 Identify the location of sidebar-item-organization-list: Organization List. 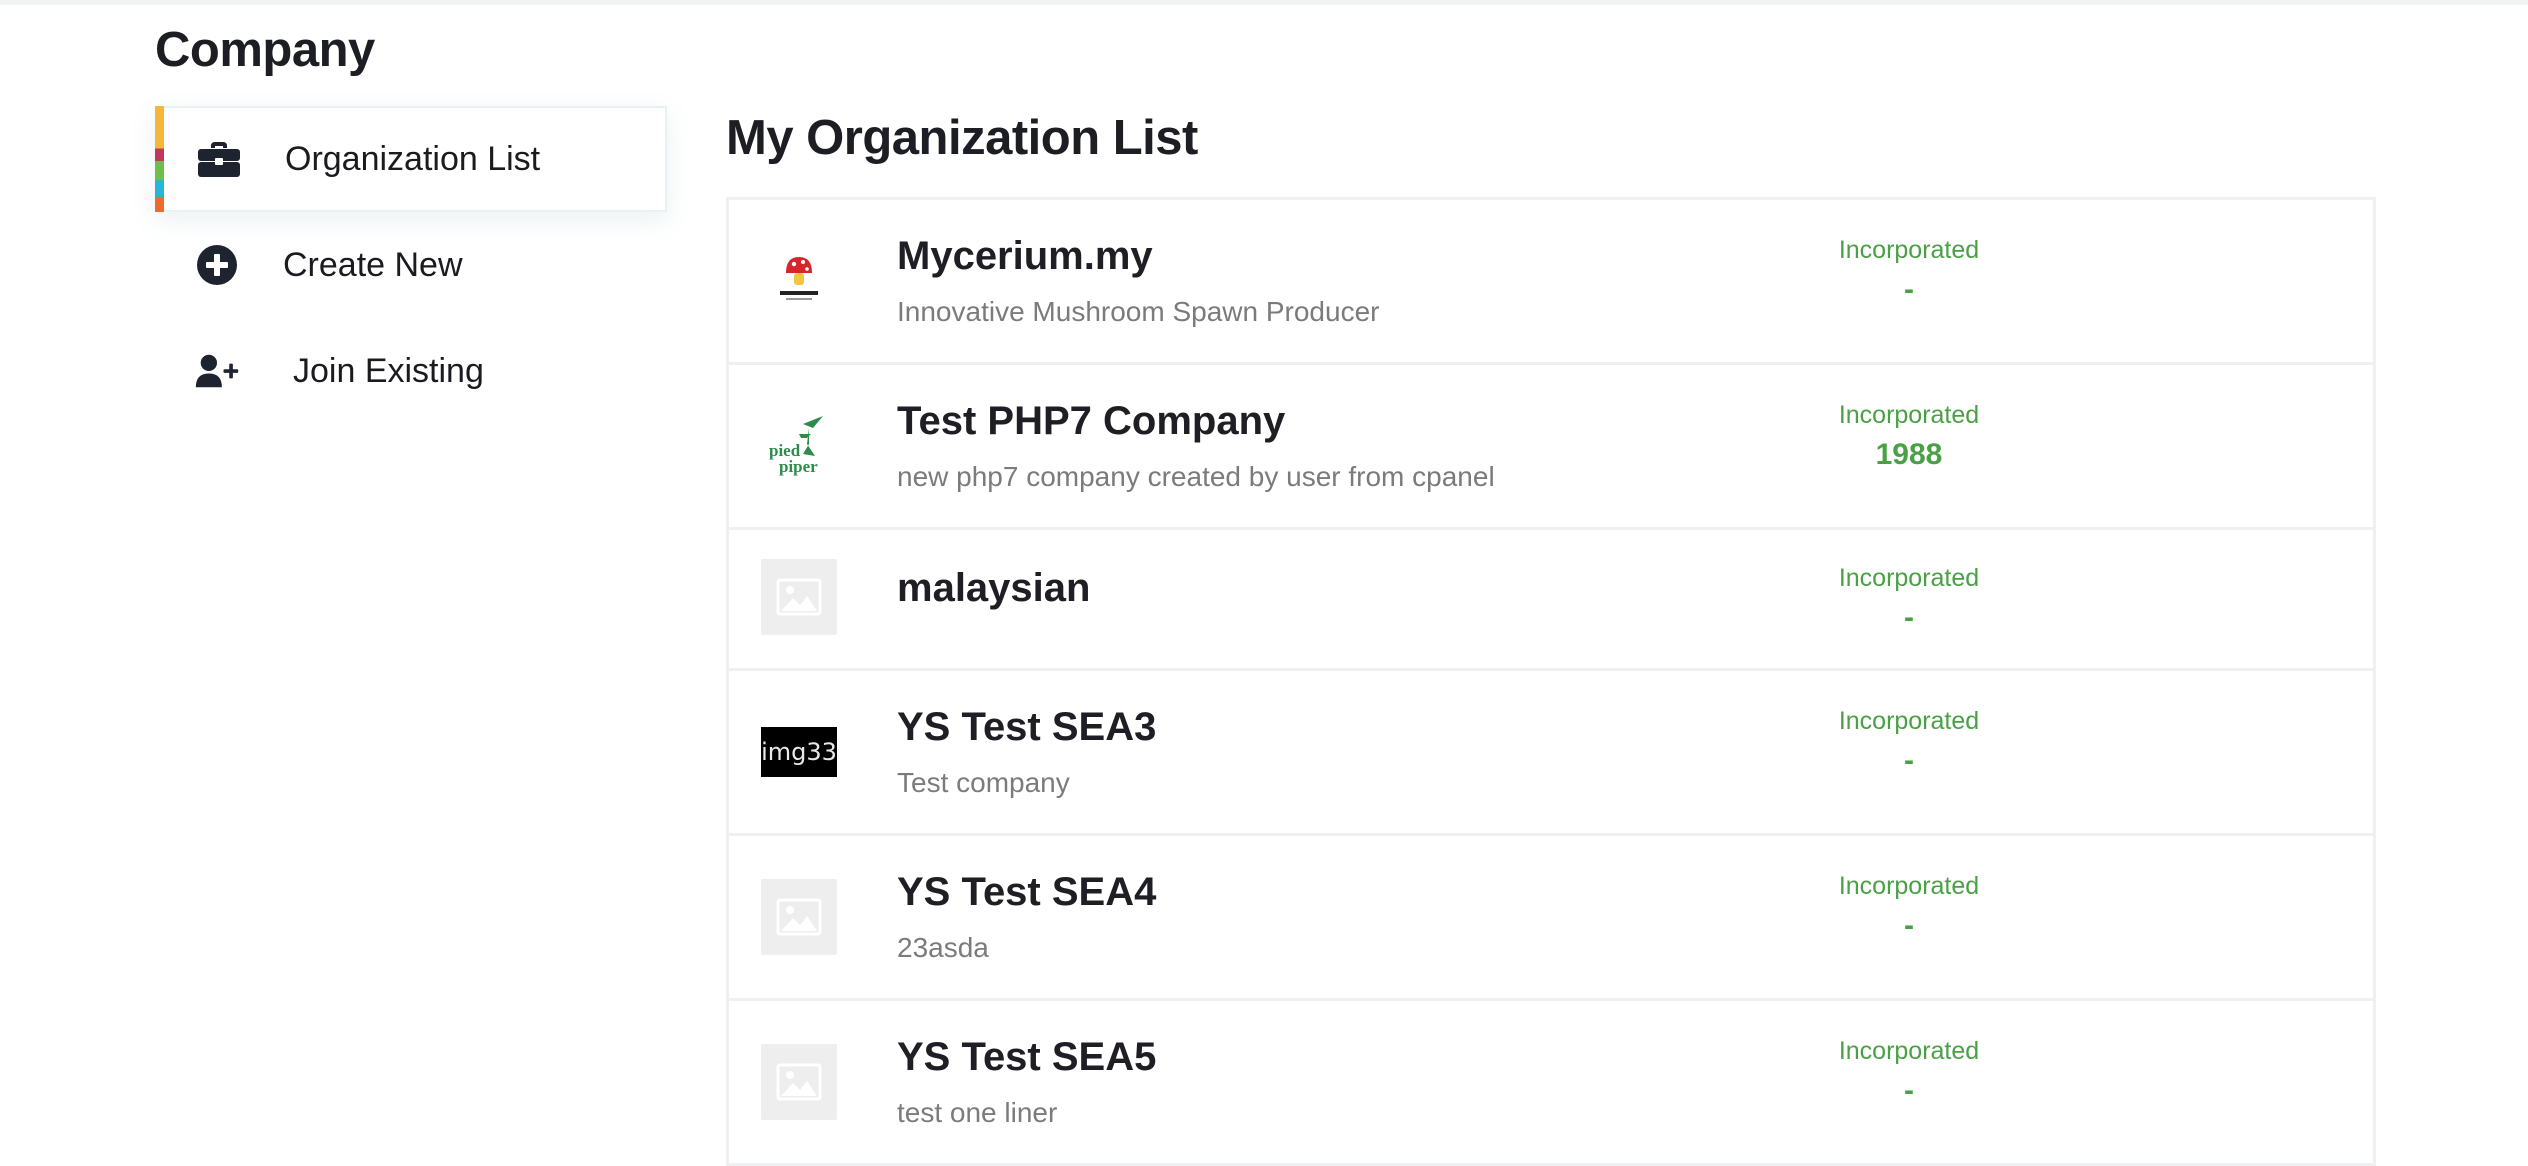
(411, 159).